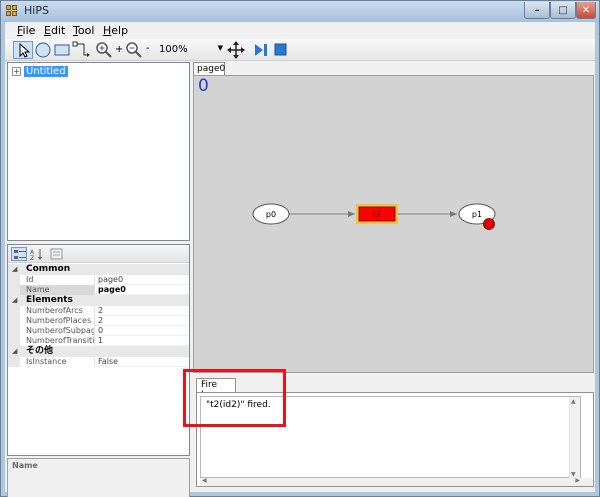  What do you see at coordinates (115, 30) in the screenshot?
I see `menu-help: Help` at bounding box center [115, 30].